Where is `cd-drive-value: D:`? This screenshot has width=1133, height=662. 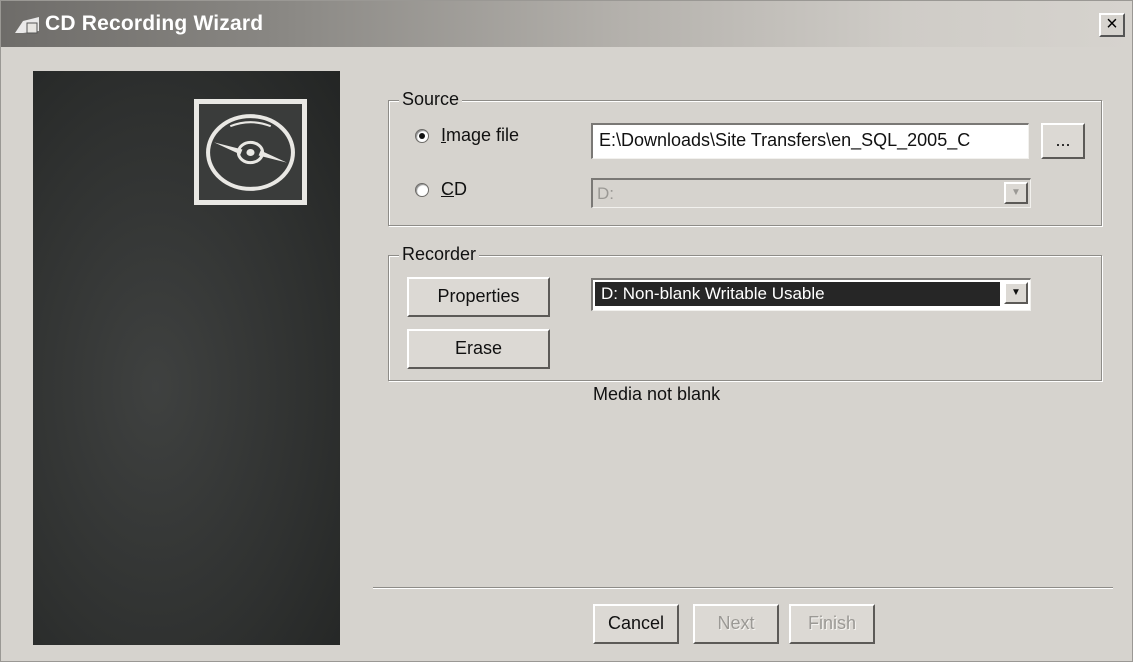
cd-drive-value: D: is located at coordinates (605, 193).